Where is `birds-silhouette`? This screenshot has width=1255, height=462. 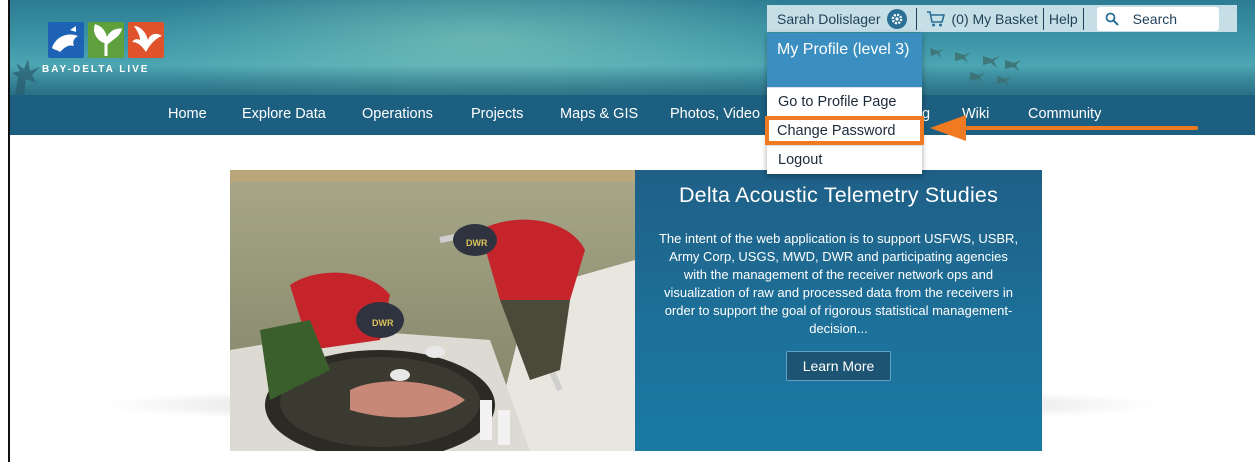
birds-silhouette is located at coordinates (975, 67).